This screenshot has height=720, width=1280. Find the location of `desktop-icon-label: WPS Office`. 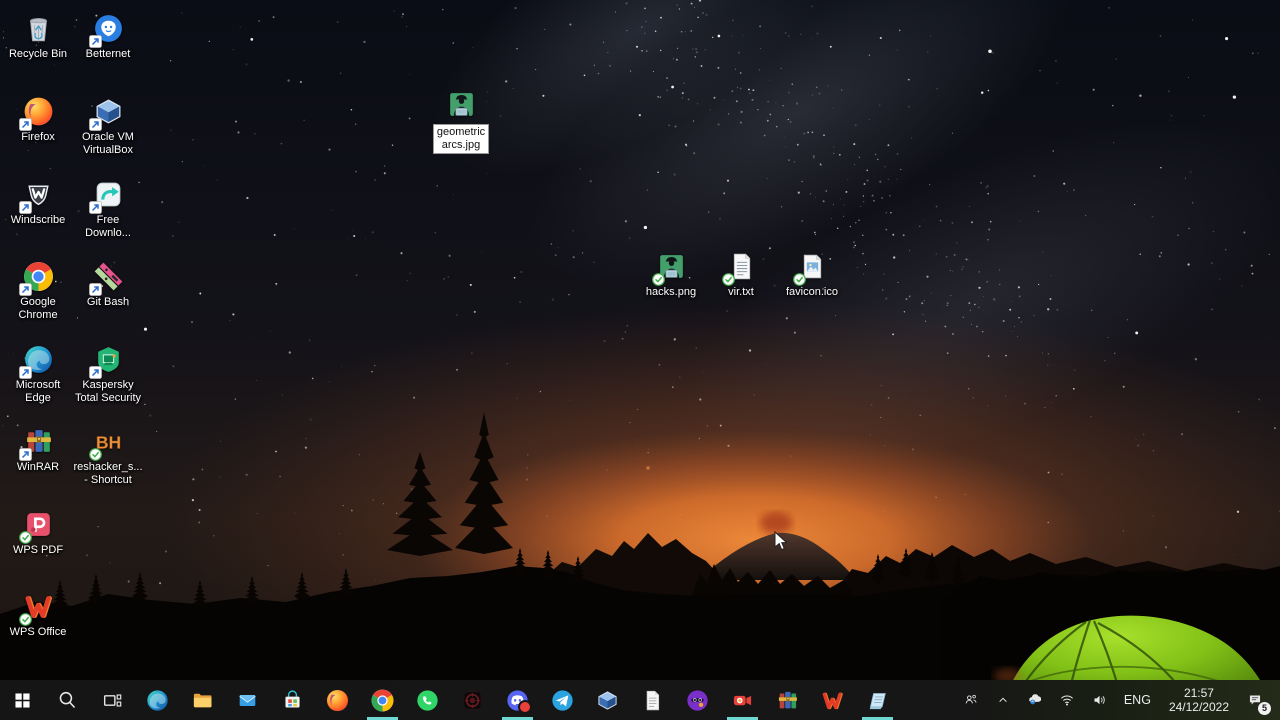

desktop-icon-label: WPS Office is located at coordinates (38, 632).